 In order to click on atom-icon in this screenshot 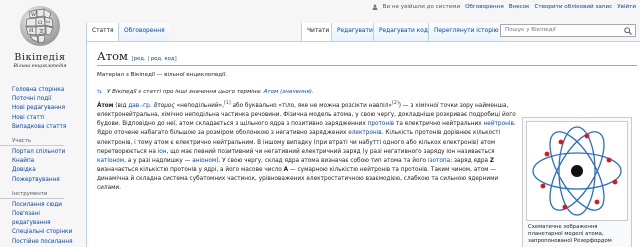, I will do `click(577, 171)`.